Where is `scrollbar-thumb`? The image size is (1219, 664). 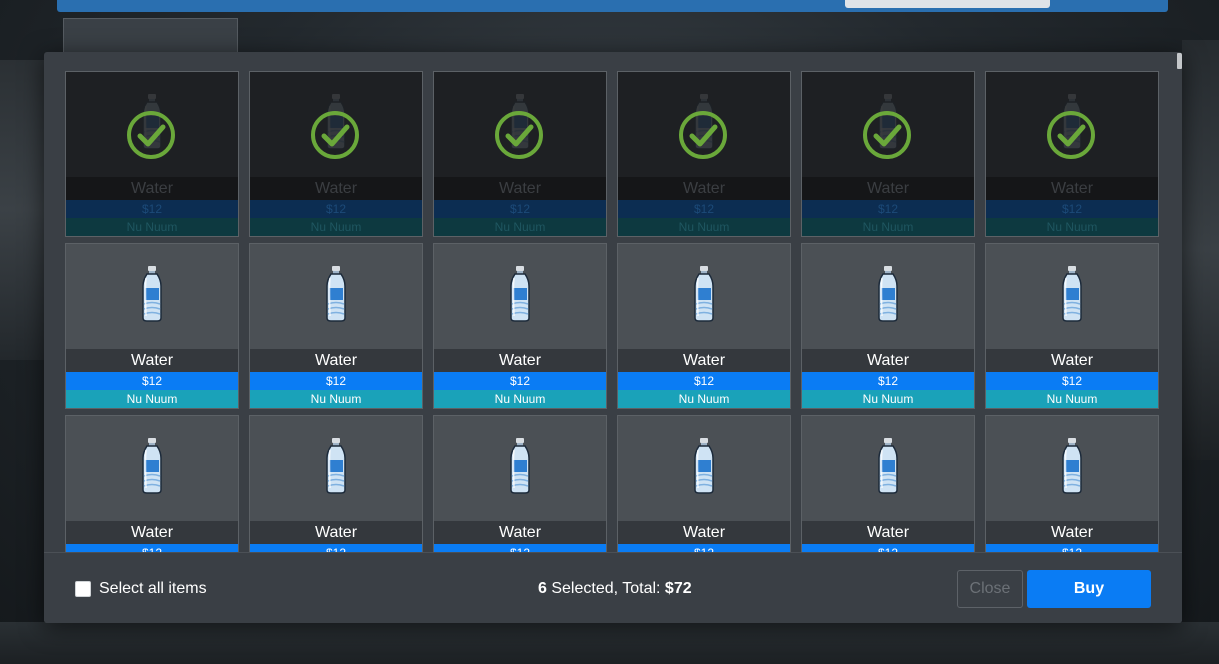
scrollbar-thumb is located at coordinates (1179, 61).